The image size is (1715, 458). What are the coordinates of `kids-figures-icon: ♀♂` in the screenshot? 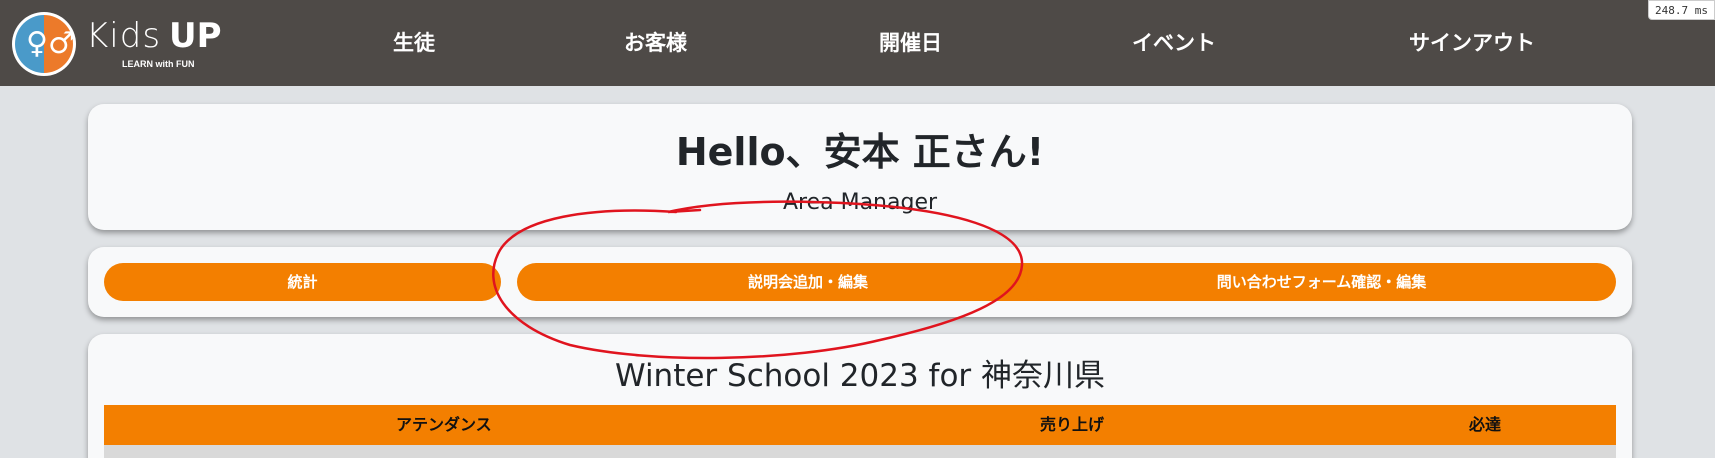 It's located at (44, 44).